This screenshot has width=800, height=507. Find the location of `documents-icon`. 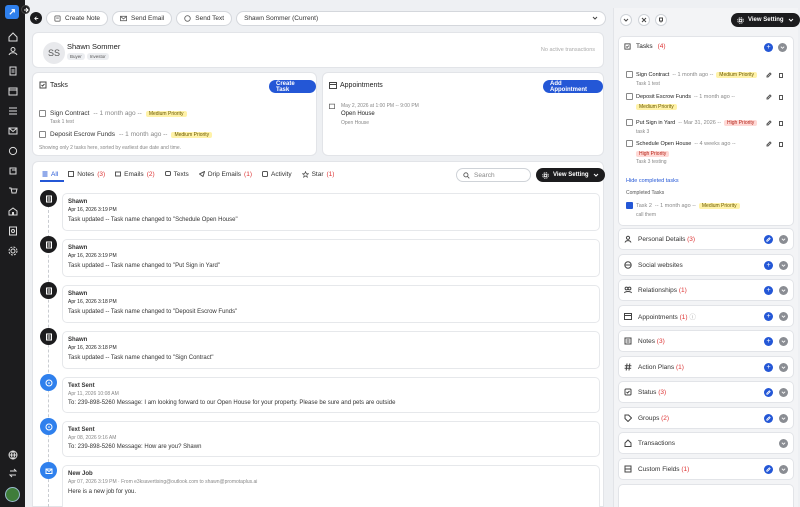

documents-icon is located at coordinates (12, 70).